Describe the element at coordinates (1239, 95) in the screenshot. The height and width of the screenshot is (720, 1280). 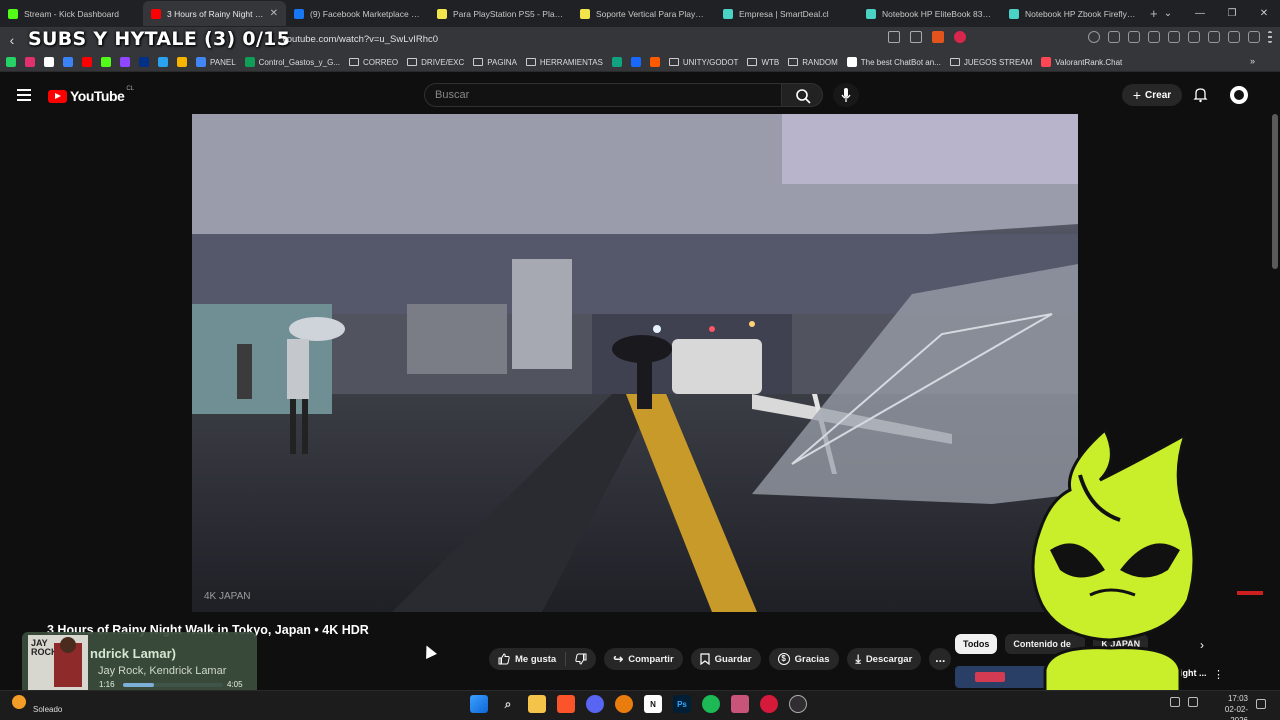
I see `account-avatar` at that location.